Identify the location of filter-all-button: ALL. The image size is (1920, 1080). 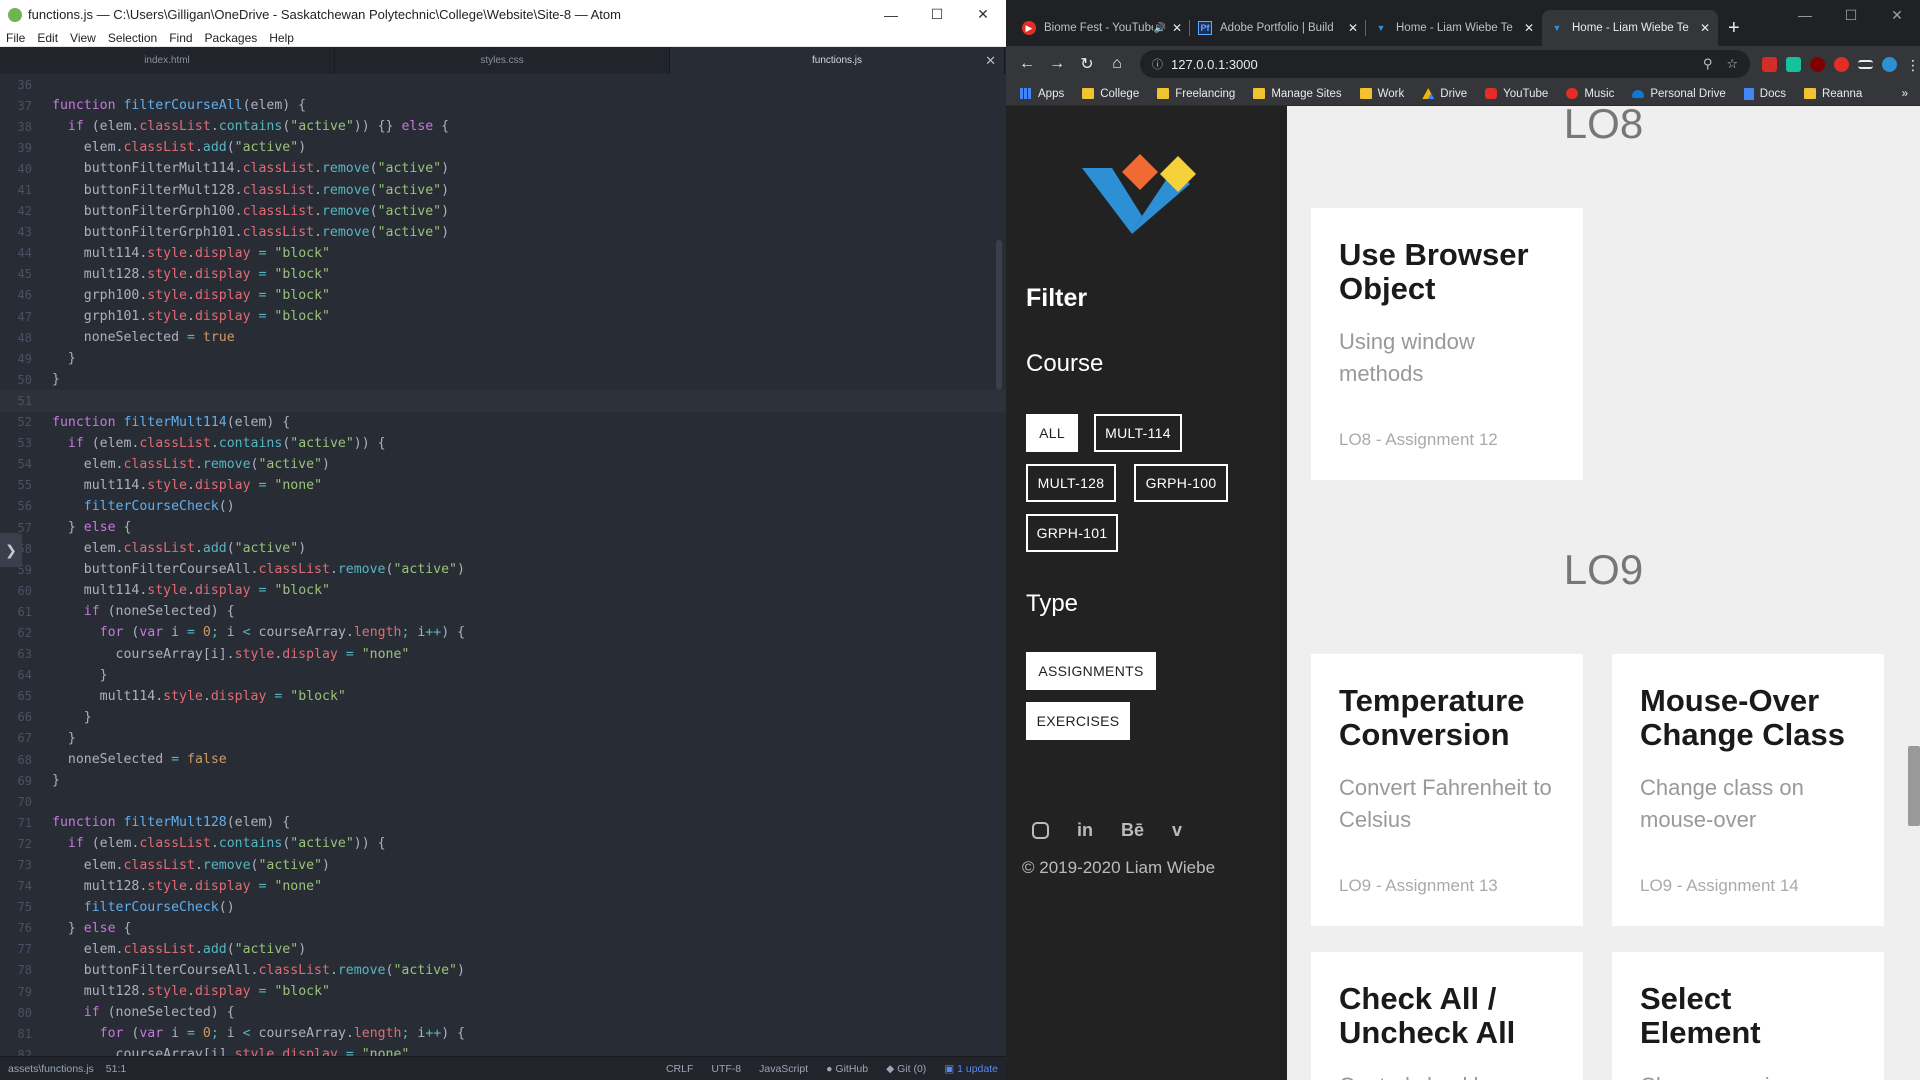
(1052, 433).